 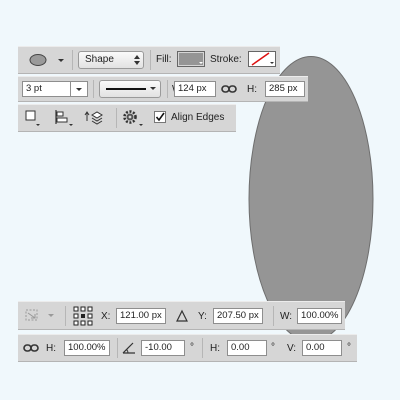 What do you see at coordinates (83, 316) in the screenshot?
I see `reference-point-icon` at bounding box center [83, 316].